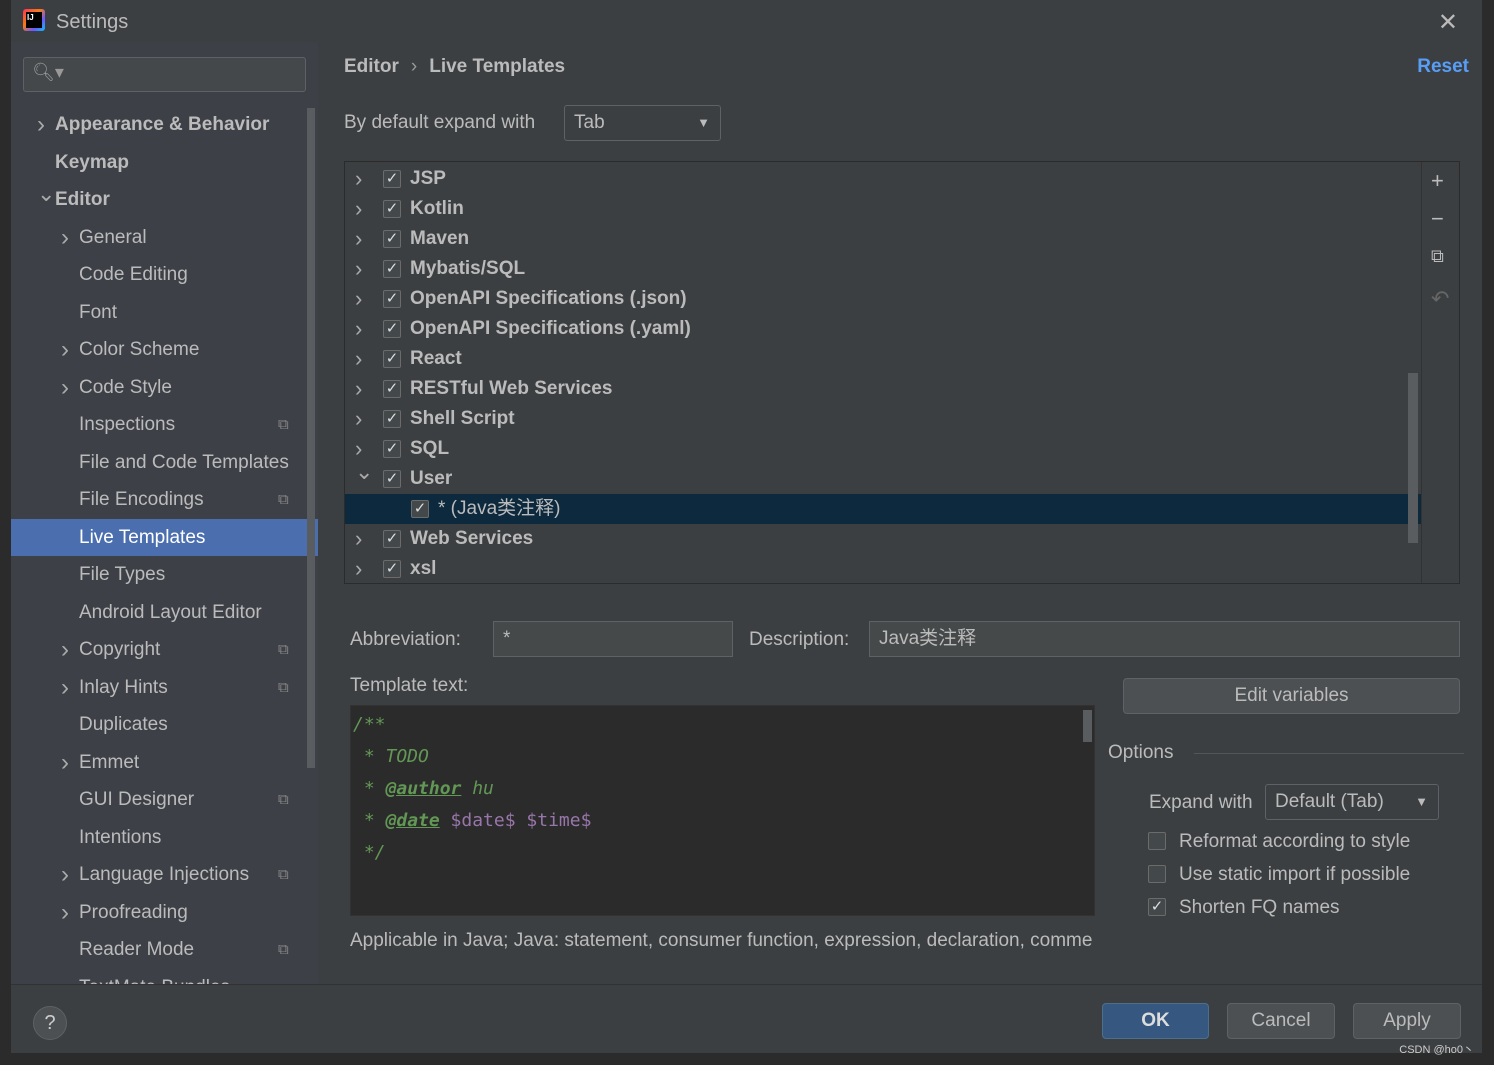 The height and width of the screenshot is (1065, 1494). What do you see at coordinates (164, 612) in the screenshot?
I see `sidebar-item: Android Layout Editor` at bounding box center [164, 612].